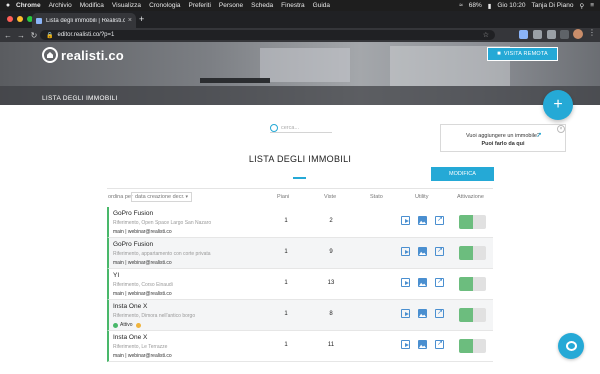 Image resolution: width=600 pixels, height=374 pixels. I want to click on bookmark-star-icon: ☆, so click(486, 35).